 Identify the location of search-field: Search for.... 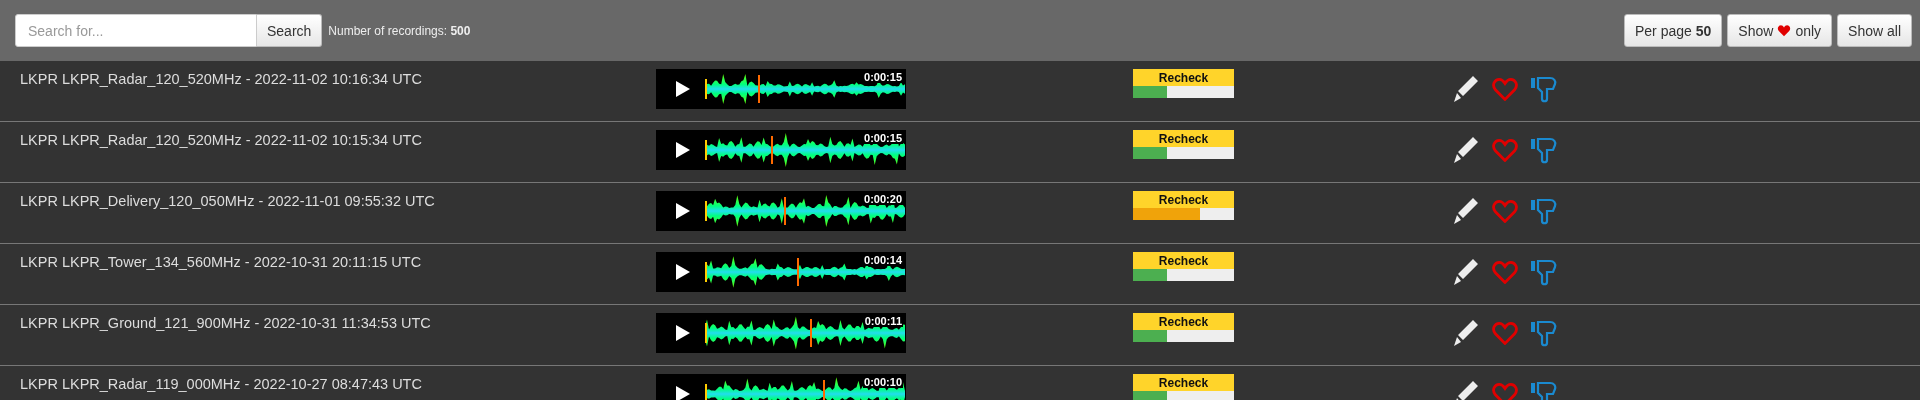
(136, 30).